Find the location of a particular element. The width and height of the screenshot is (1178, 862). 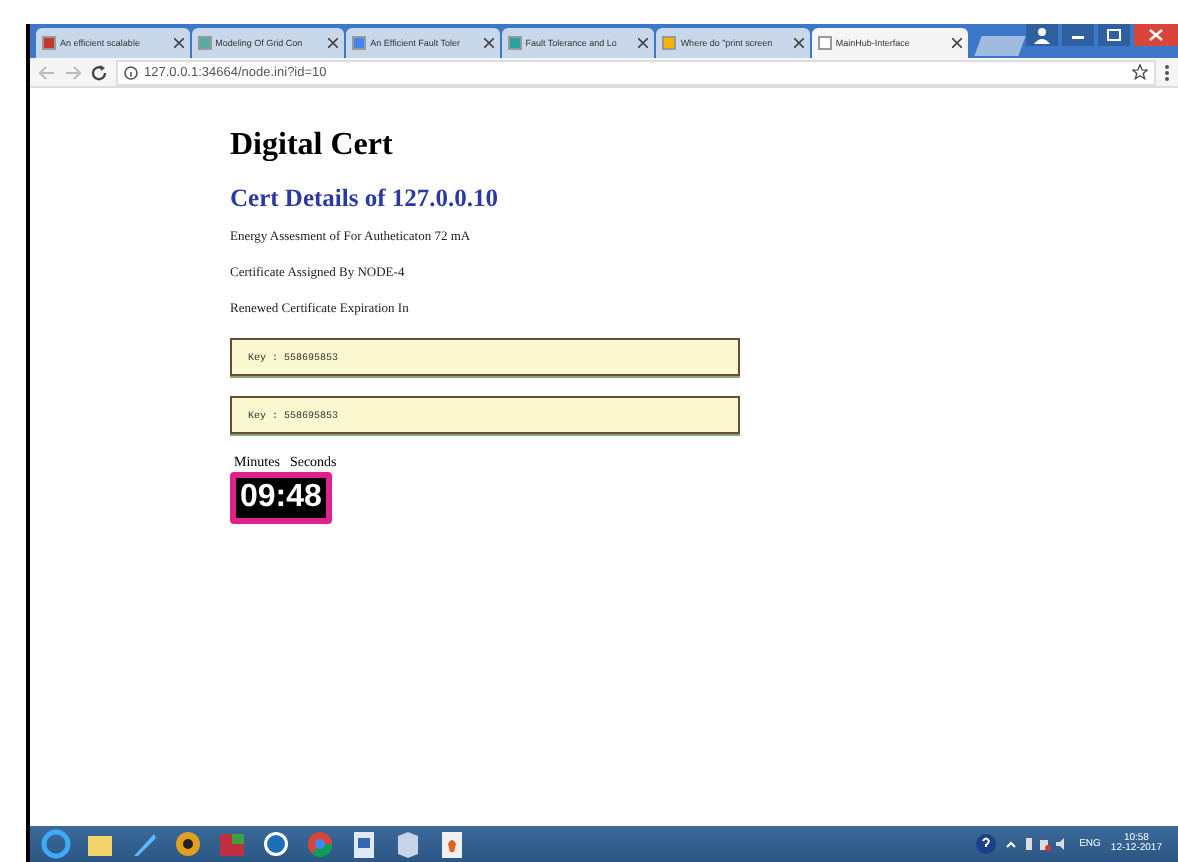

circle-logo-icon is located at coordinates (276, 844).